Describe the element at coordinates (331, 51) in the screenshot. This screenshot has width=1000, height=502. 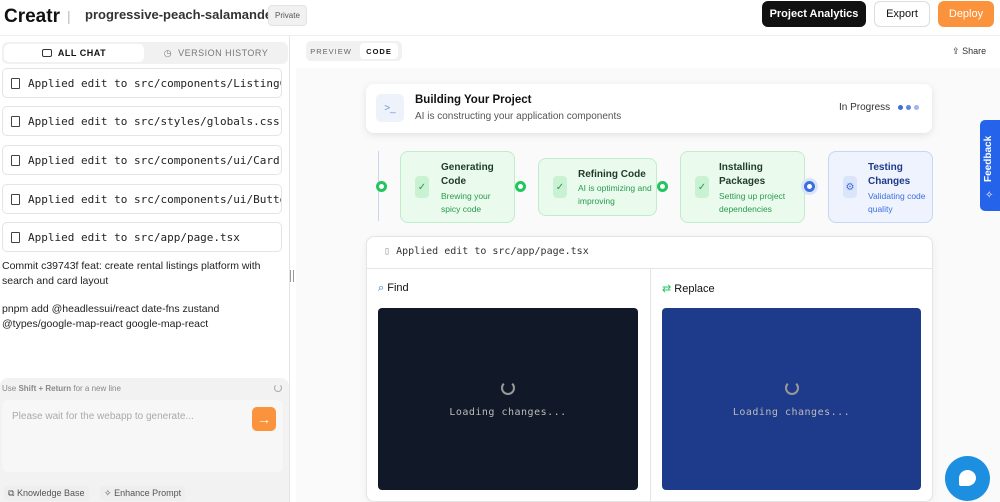
I see `tab-preview: PREVIEW` at that location.